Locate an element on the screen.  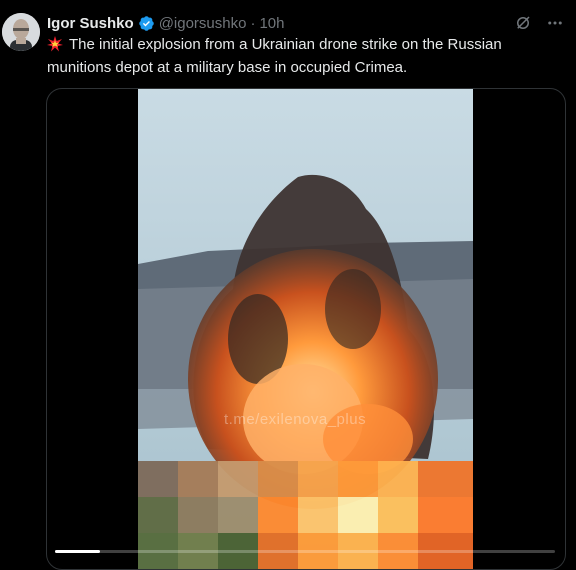
video-watermark: t.me/exilenova_plus is located at coordinates (295, 419).